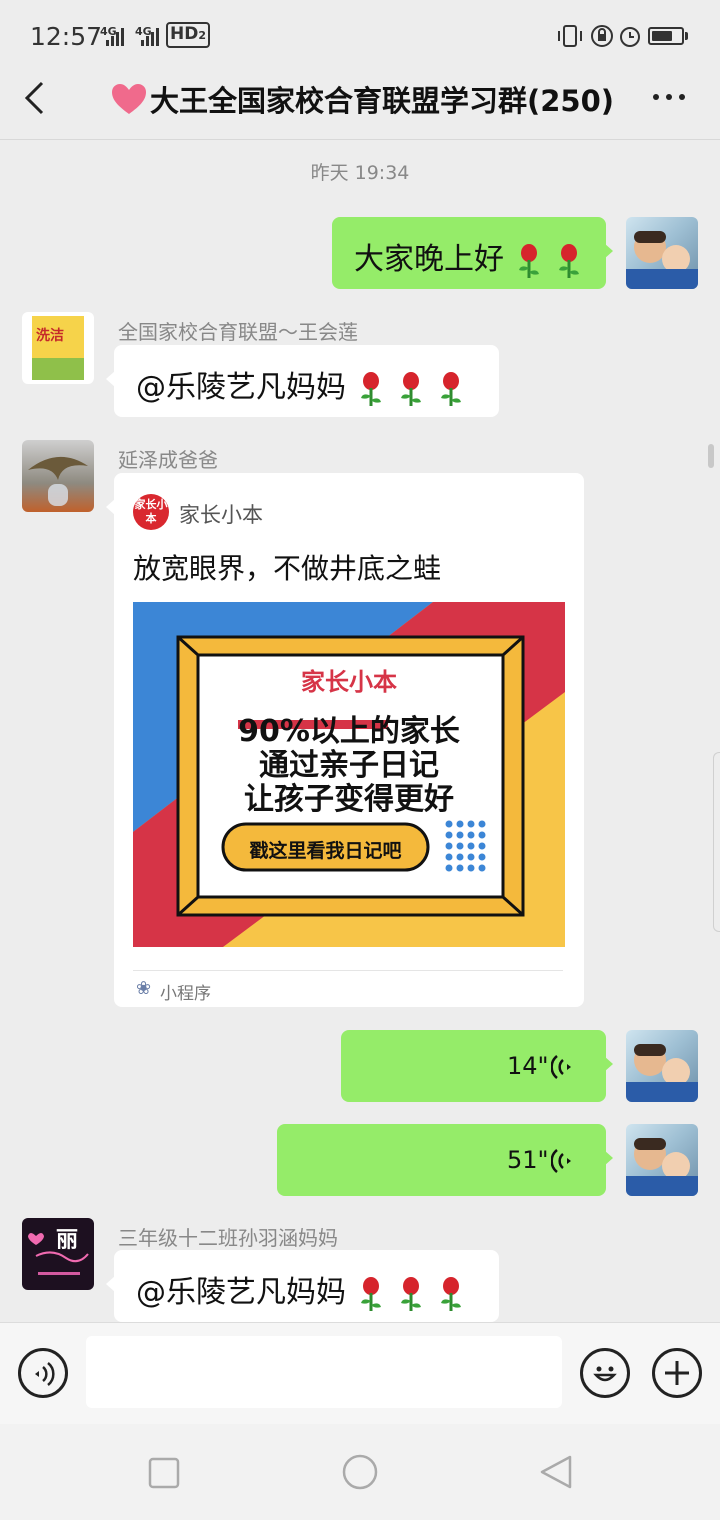 The image size is (720, 1520). What do you see at coordinates (630, 37) in the screenshot?
I see `alarm-icon` at bounding box center [630, 37].